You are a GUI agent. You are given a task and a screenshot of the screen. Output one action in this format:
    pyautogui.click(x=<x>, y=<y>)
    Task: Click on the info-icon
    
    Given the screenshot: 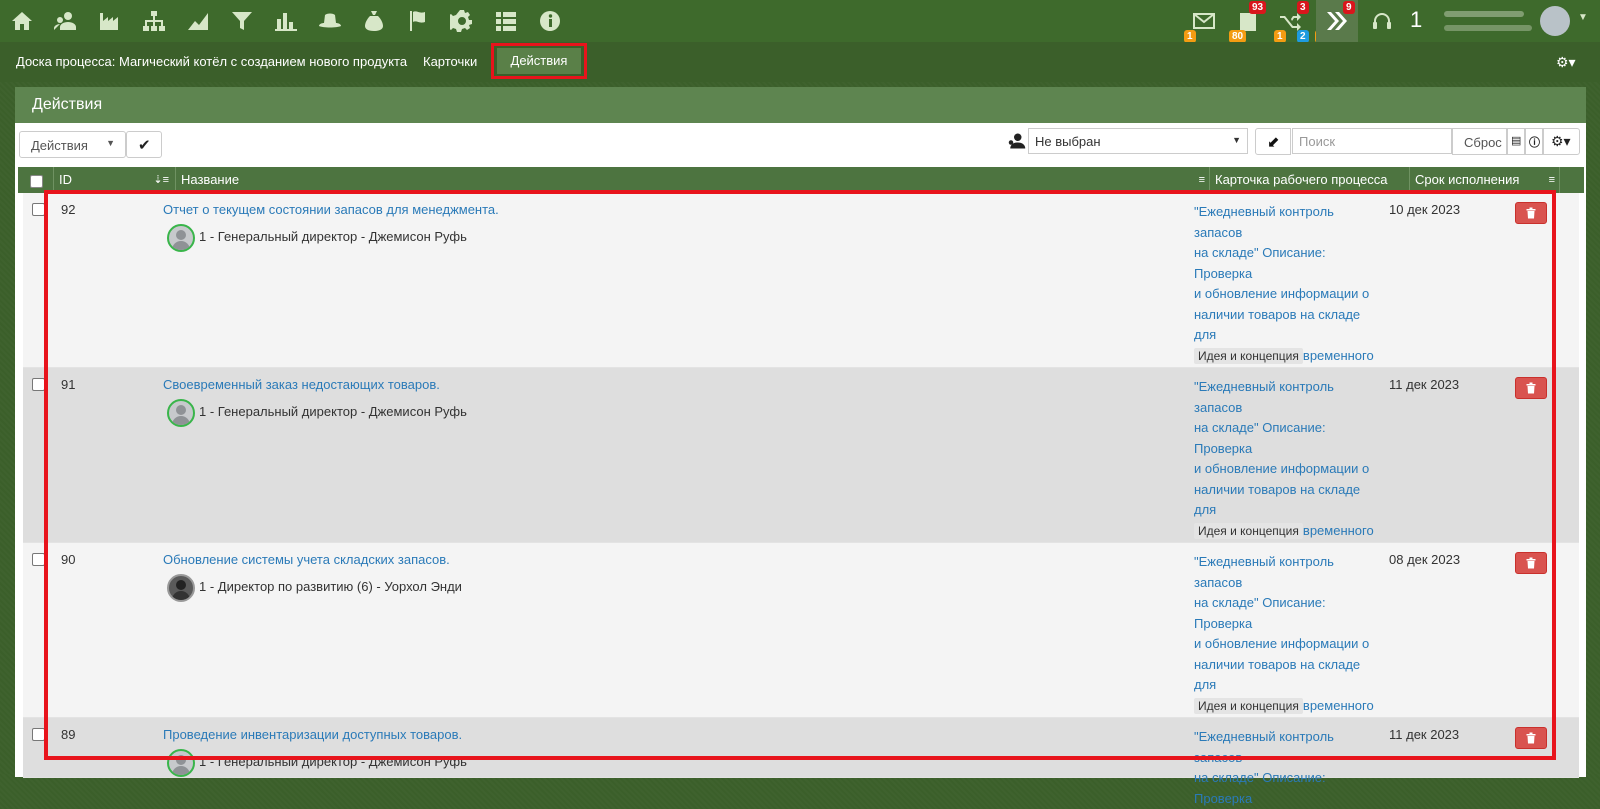 What is the action you would take?
    pyautogui.click(x=550, y=21)
    